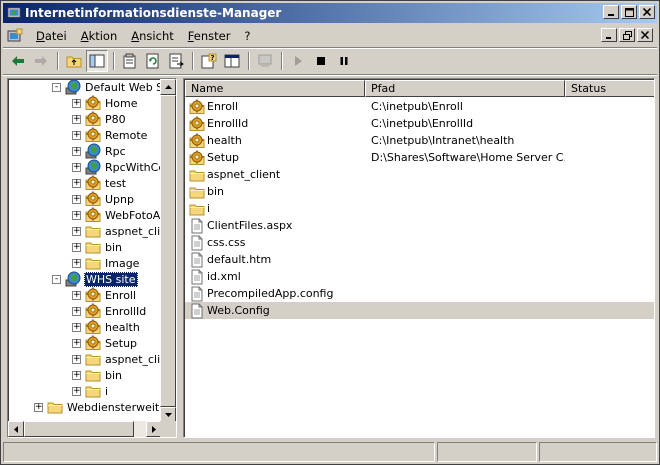  Describe the element at coordinates (419, 208) in the screenshot. I see `list-item: i` at that location.